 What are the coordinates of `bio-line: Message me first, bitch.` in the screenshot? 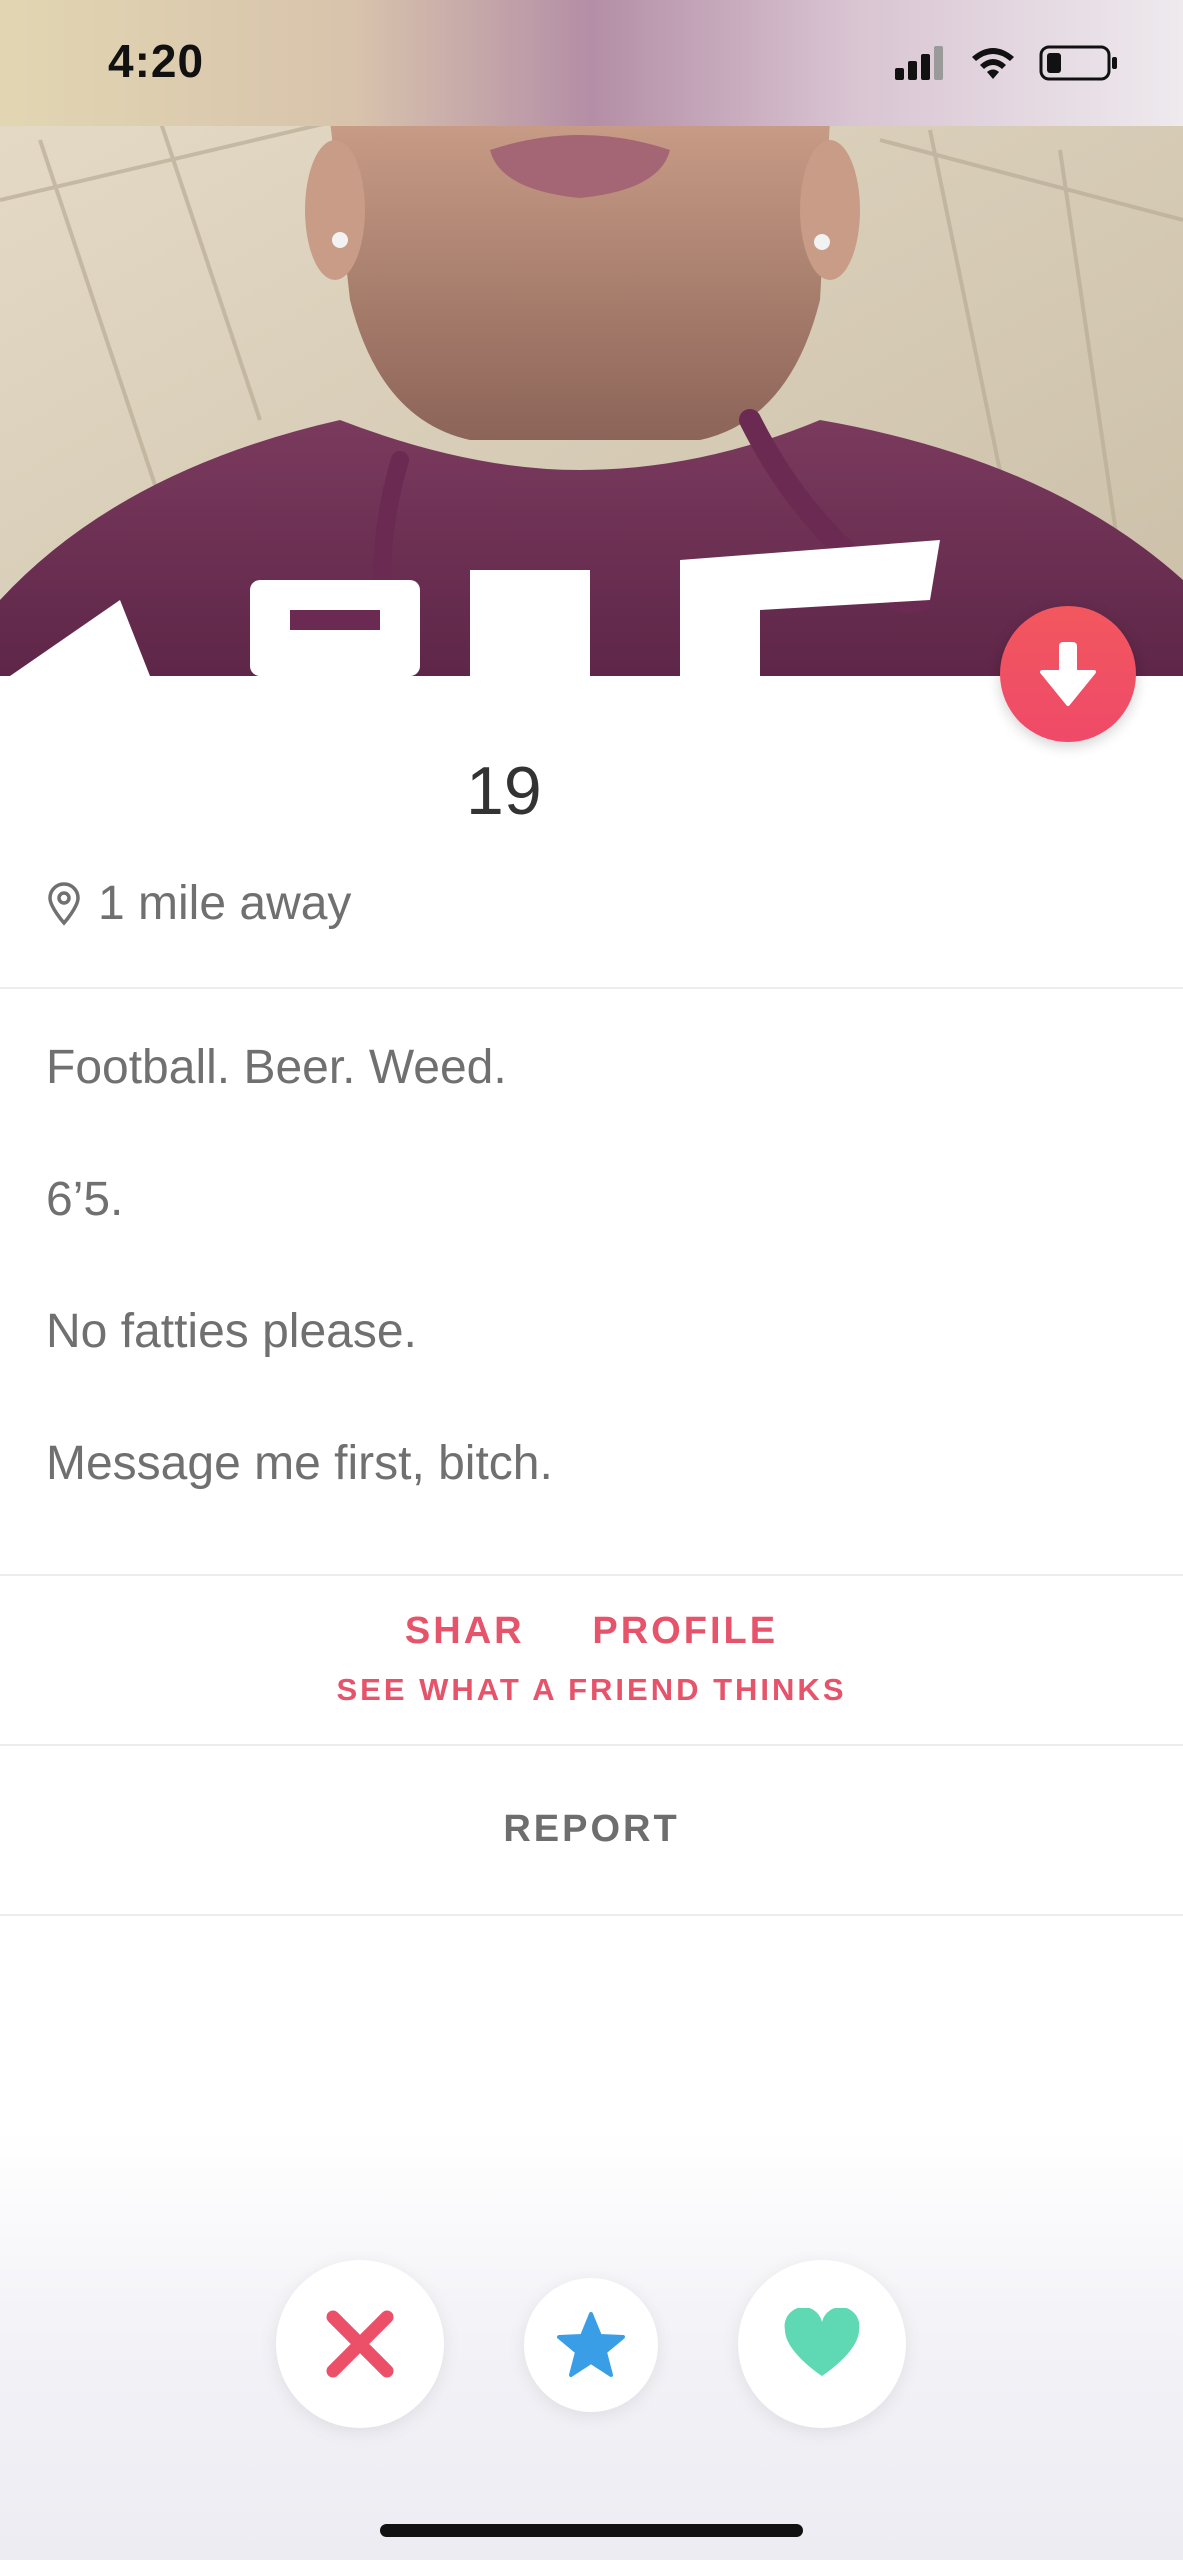 It's located at (299, 1463).